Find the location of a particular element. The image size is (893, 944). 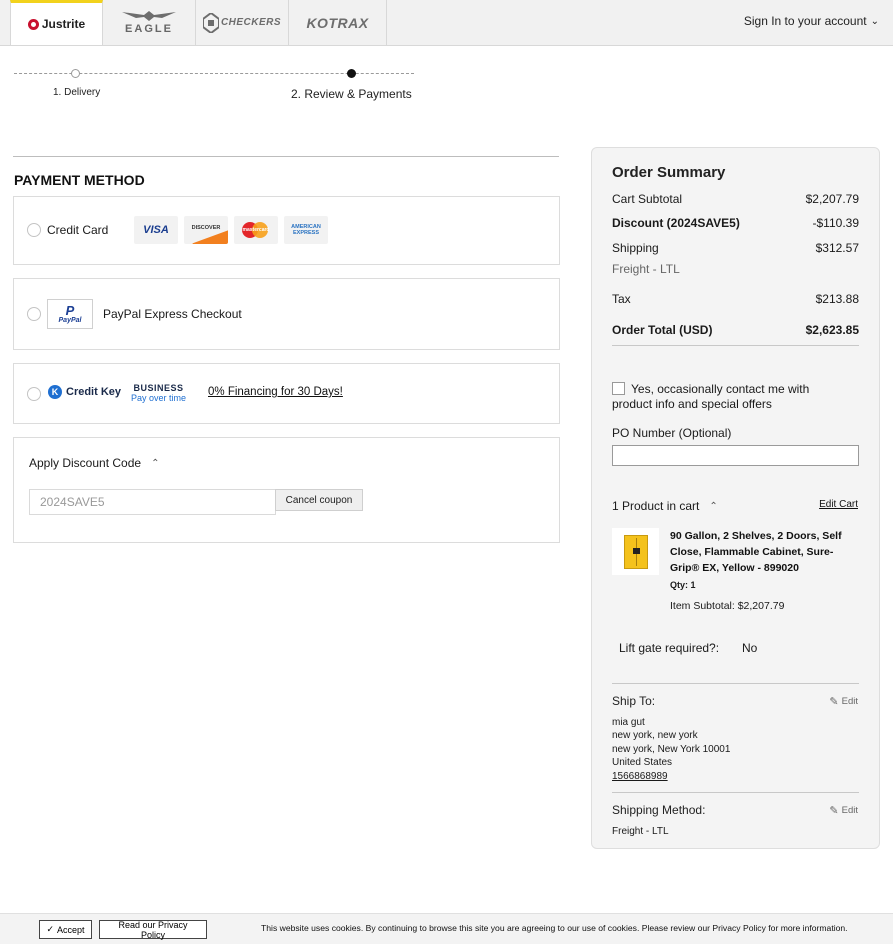

product-qty: Qty: 1 is located at coordinates (683, 585).